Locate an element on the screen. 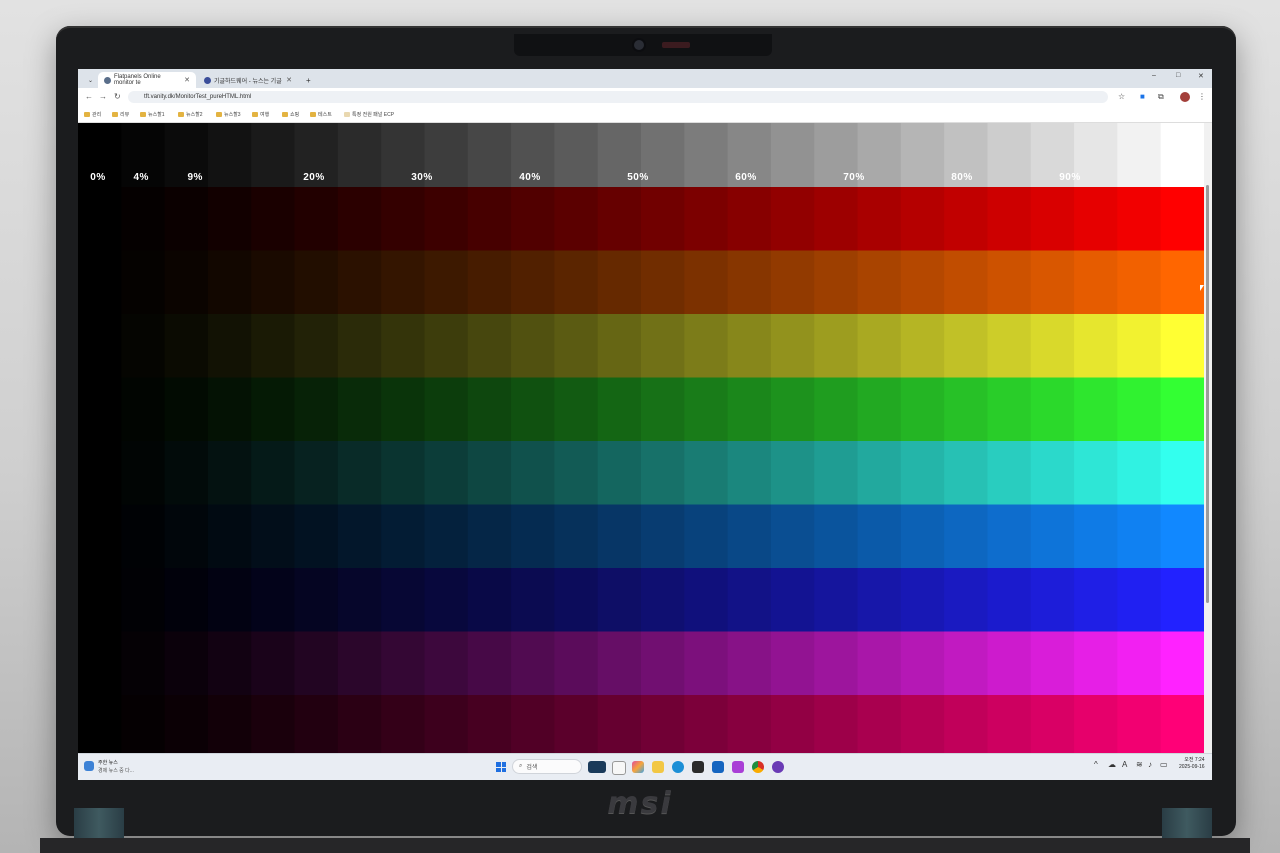 This screenshot has height=853, width=1280. volume-icon: ♪ is located at coordinates (1150, 764).